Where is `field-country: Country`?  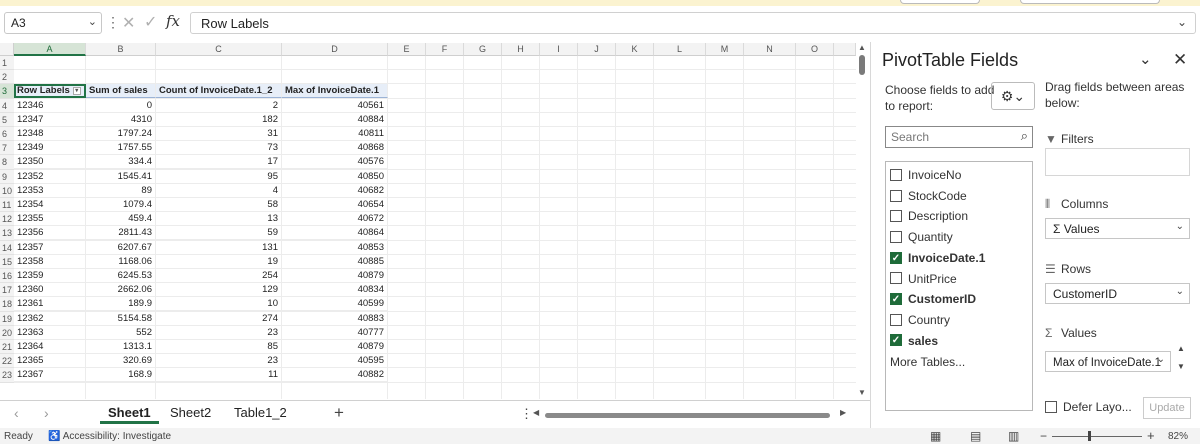 field-country: Country is located at coordinates (920, 320).